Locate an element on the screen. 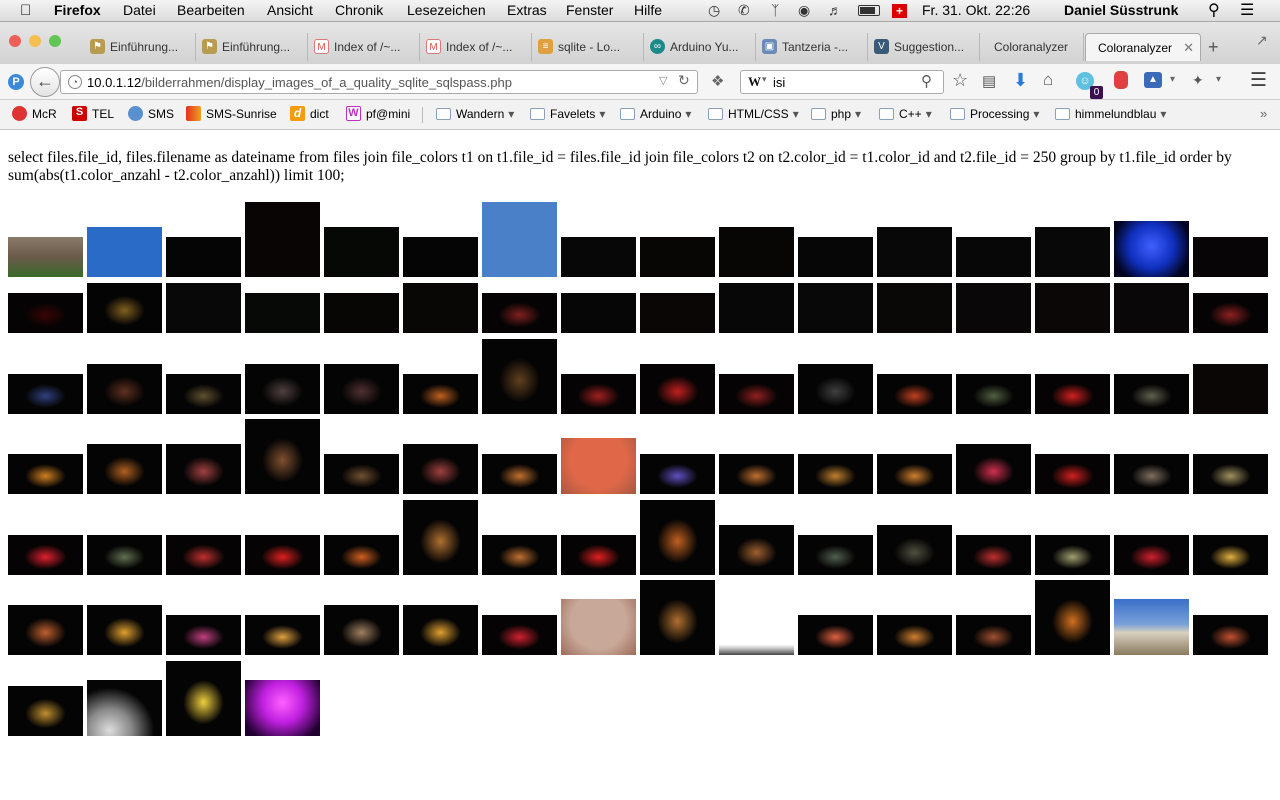 The width and height of the screenshot is (1280, 800). page-icon: M is located at coordinates (433, 46).